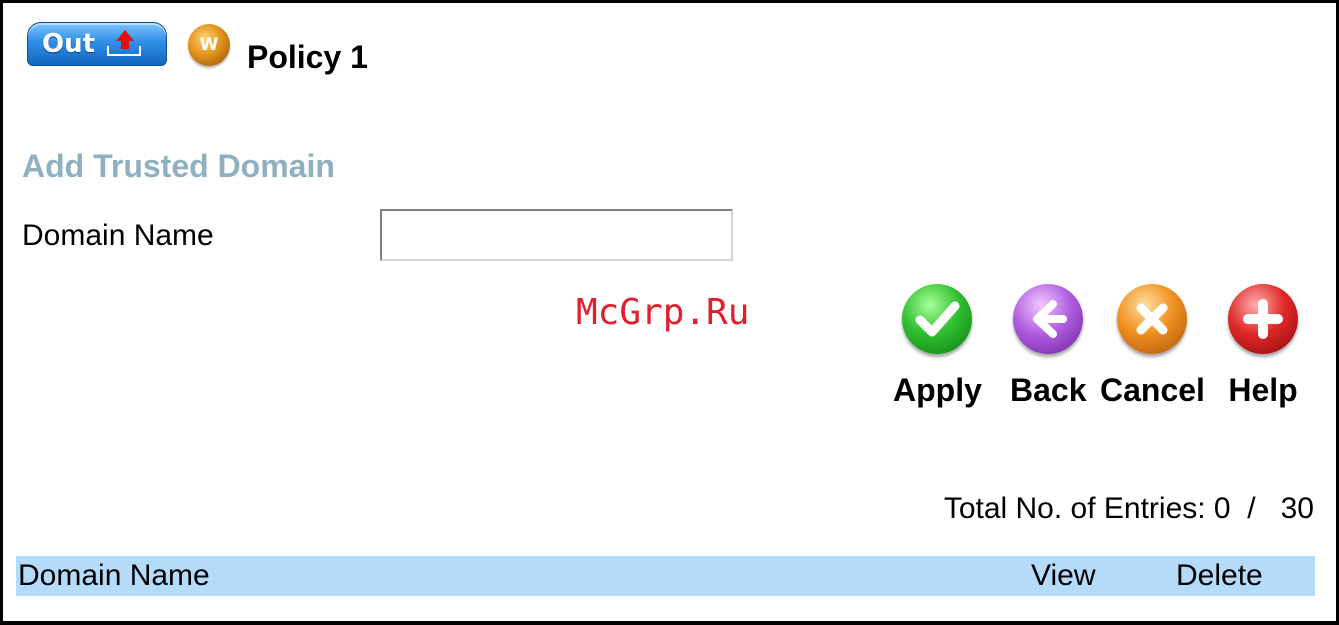  What do you see at coordinates (1063, 575) in the screenshot?
I see `column-view: View` at bounding box center [1063, 575].